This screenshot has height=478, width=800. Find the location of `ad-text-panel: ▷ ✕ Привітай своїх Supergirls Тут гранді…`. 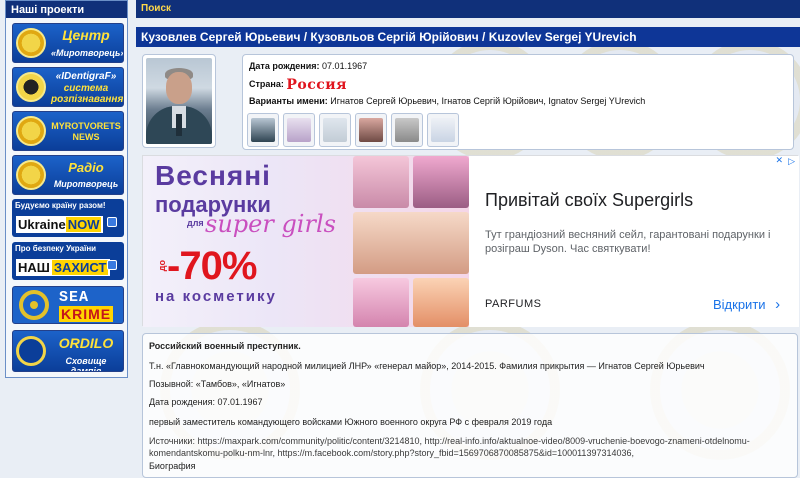

ad-text-panel: ▷ ✕ Привітай своїх Supergirls Тут гранді… is located at coordinates (634, 241).